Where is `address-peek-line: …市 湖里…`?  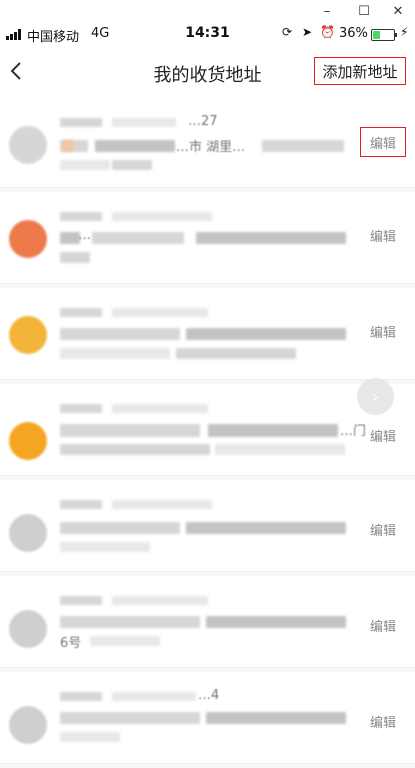 address-peek-line: …市 湖里… is located at coordinates (211, 147).